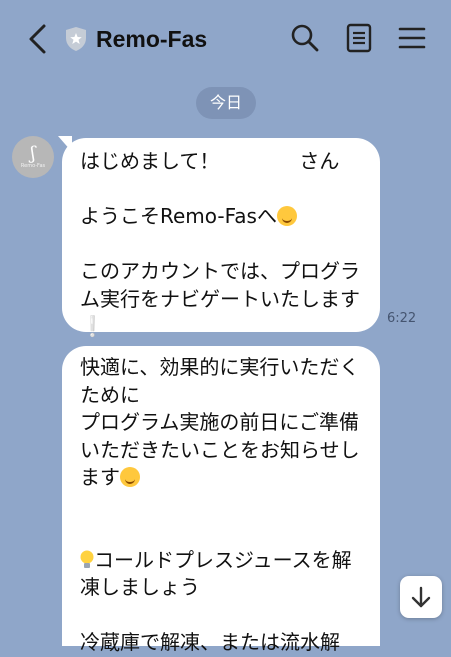  Describe the element at coordinates (152, 39) in the screenshot. I see `chat-title: Remo-Fas` at that location.